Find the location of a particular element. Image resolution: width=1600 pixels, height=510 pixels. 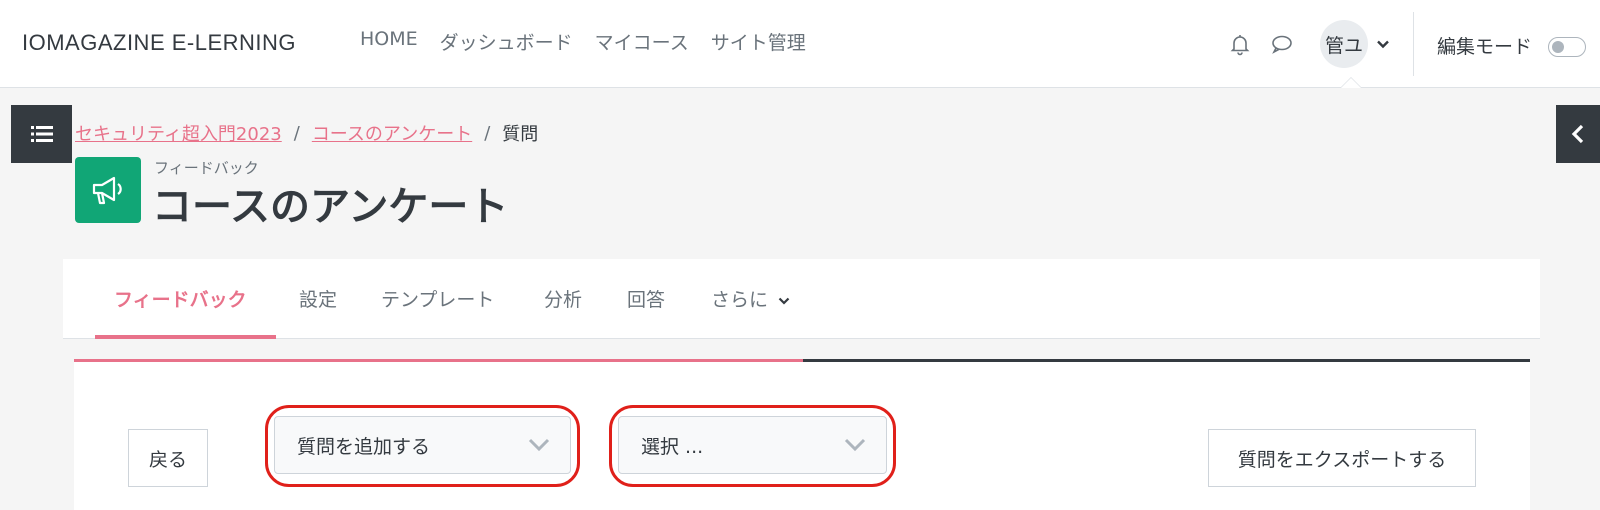

export-questions-button: 質問をエクスポートする is located at coordinates (1342, 458).